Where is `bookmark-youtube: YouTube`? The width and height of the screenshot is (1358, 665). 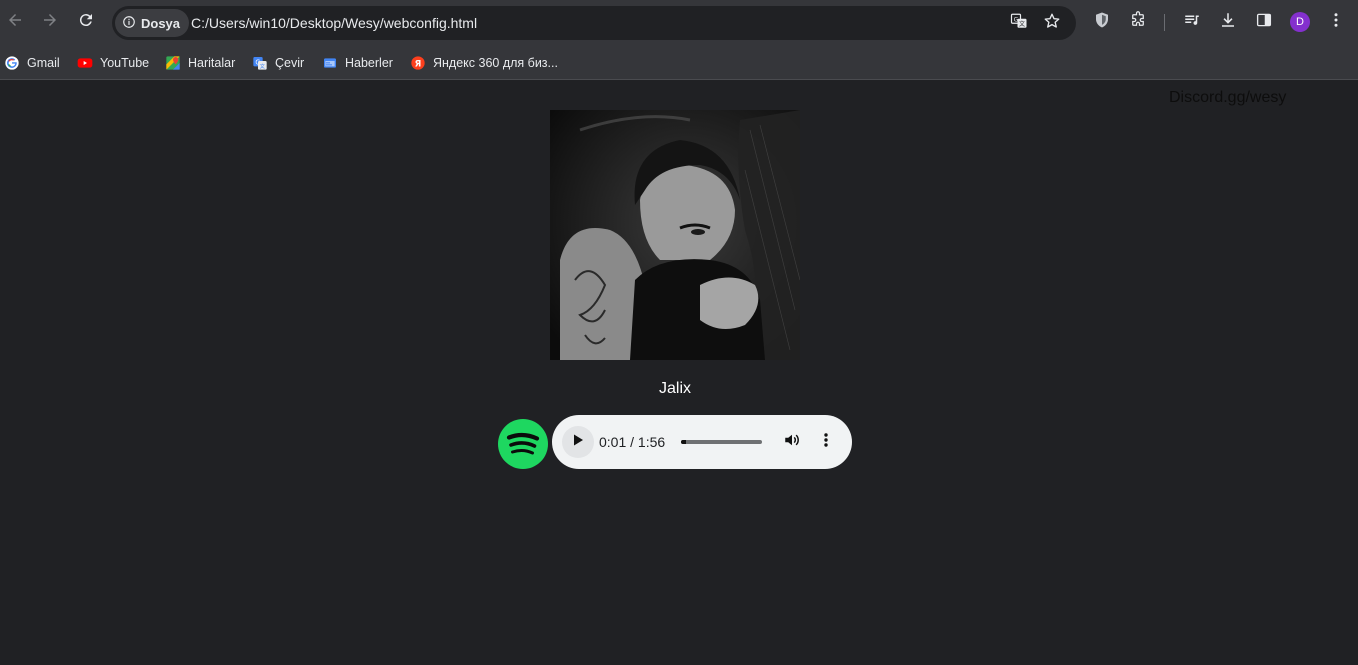 bookmark-youtube: YouTube is located at coordinates (113, 63).